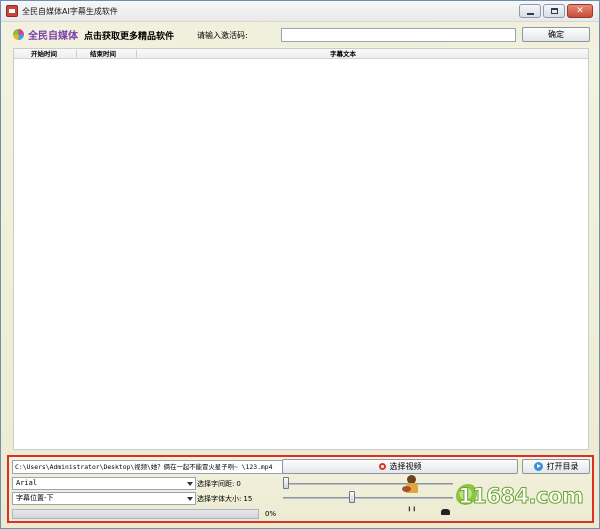 Image resolution: width=600 pixels, height=529 pixels. I want to click on window-title: 全民自媒体AI字幕生成软件, so click(70, 11).